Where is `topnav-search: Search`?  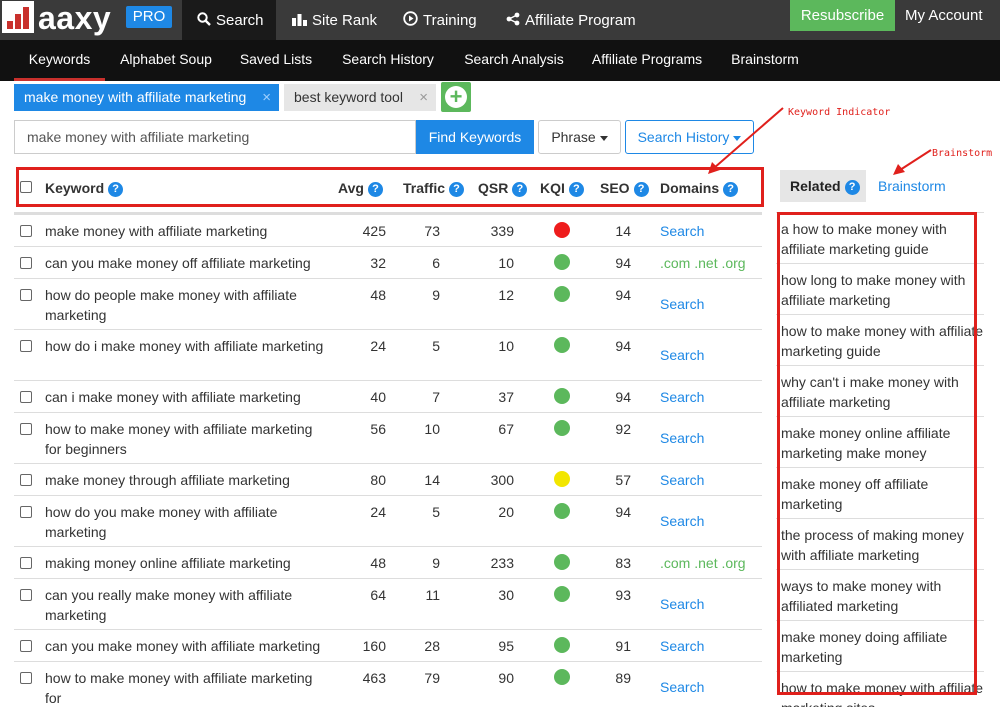
topnav-search: Search is located at coordinates (229, 20).